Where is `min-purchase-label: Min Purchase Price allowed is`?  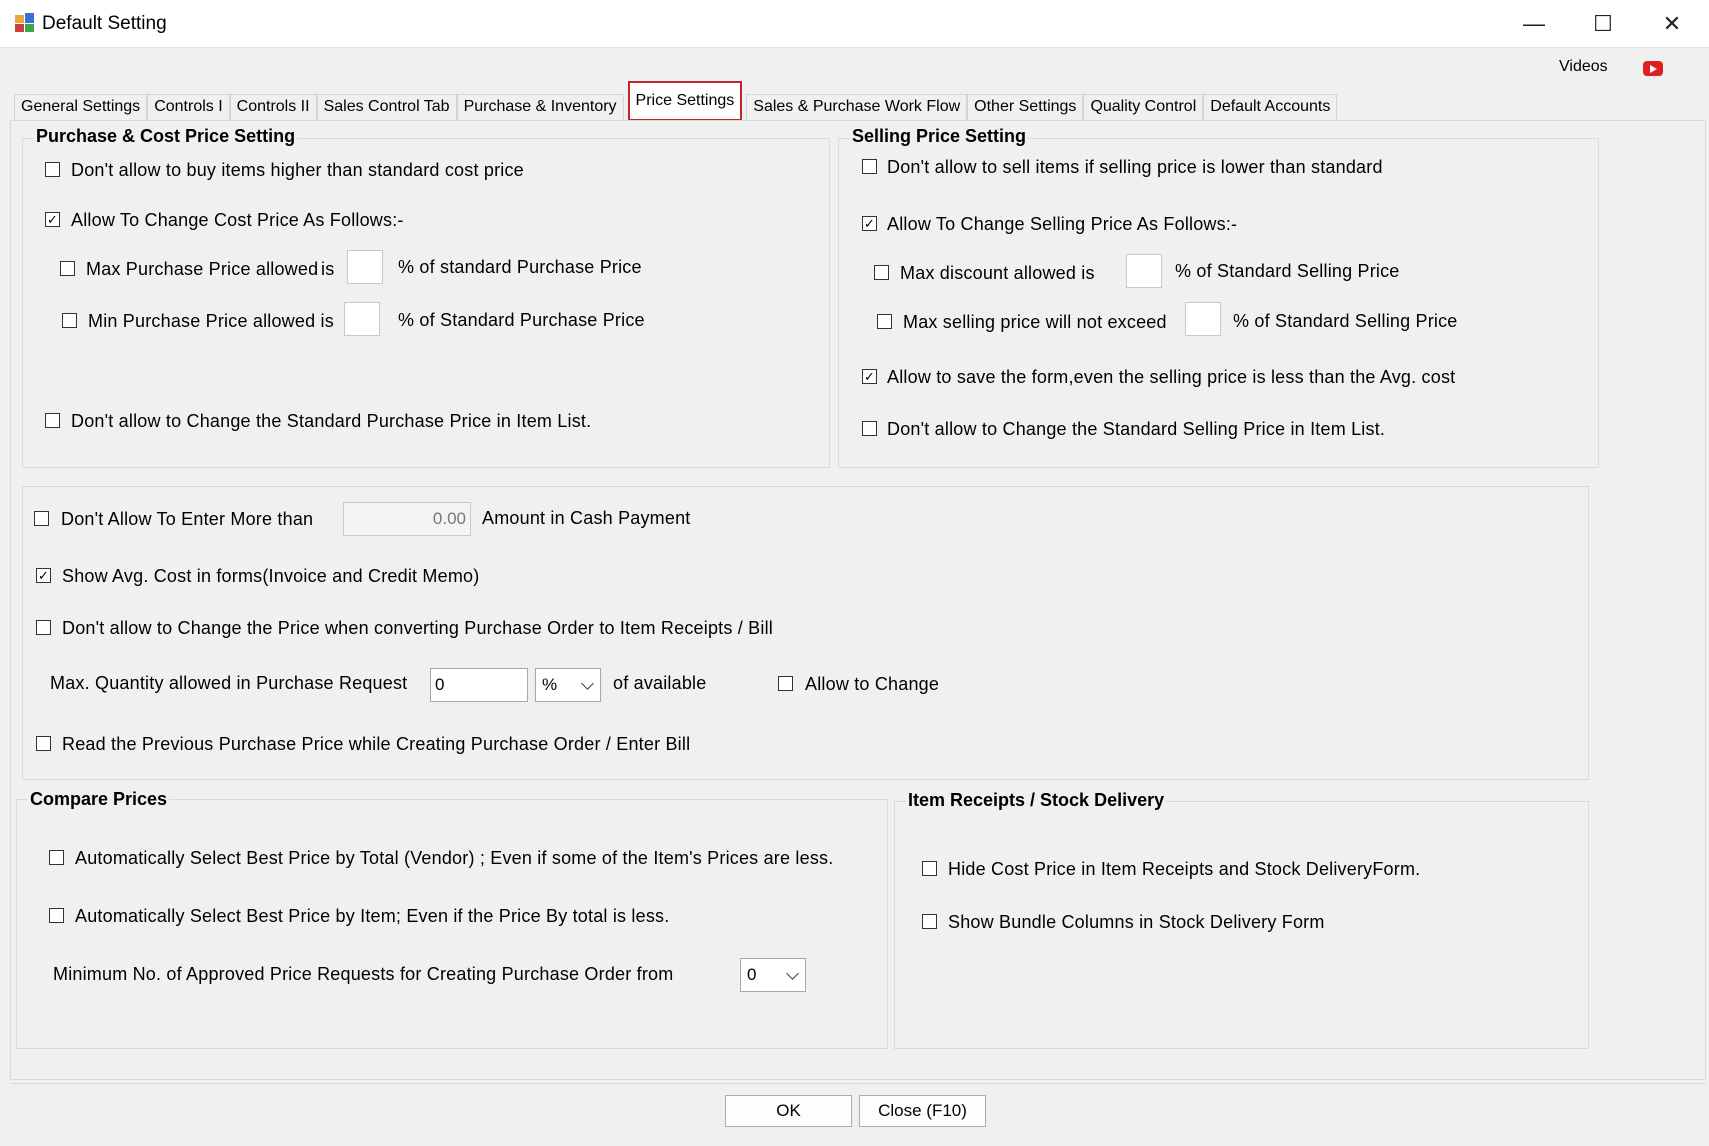
min-purchase-label: Min Purchase Price allowed is is located at coordinates (211, 321).